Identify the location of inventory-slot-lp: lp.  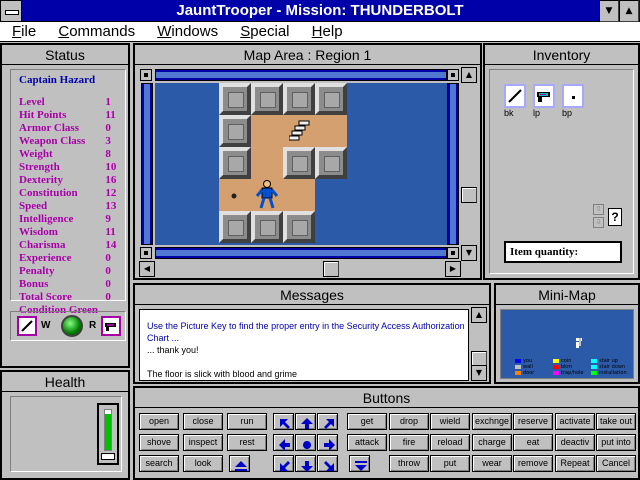
(546, 101).